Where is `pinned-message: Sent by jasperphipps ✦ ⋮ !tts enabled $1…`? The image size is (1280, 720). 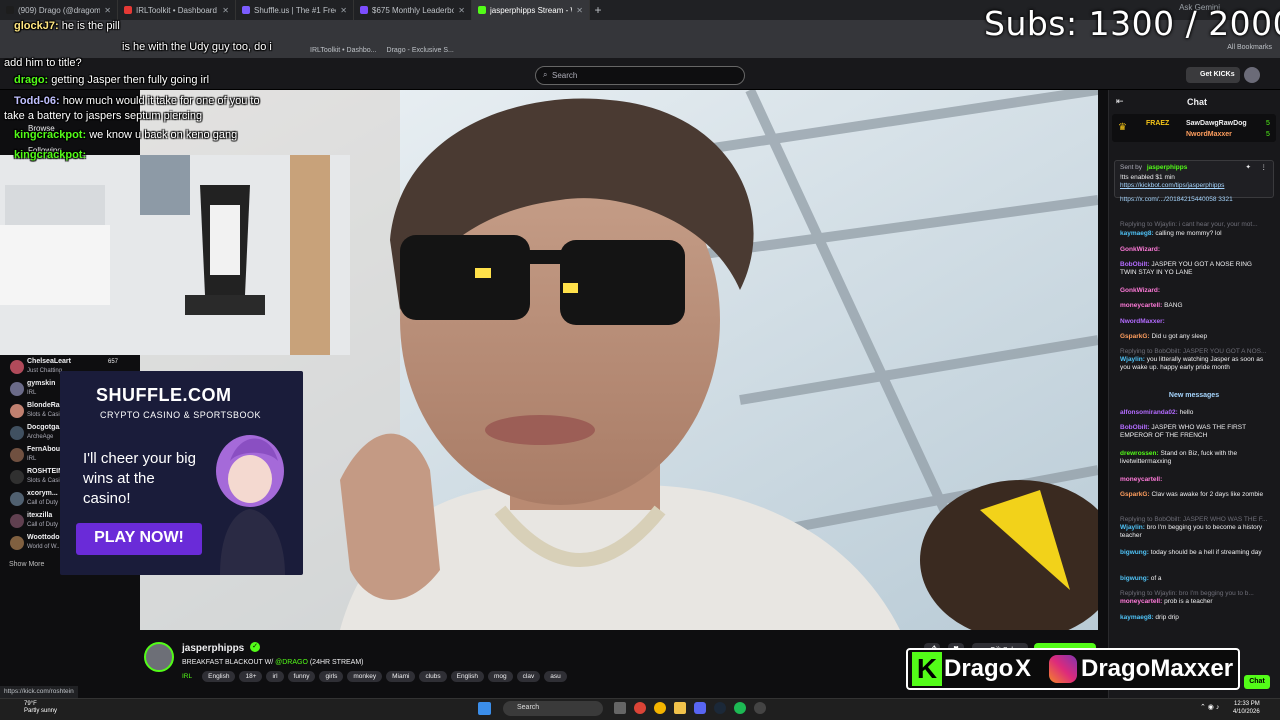
pinned-message: Sent by jasperphipps ✦ ⋮ !tts enabled $1… is located at coordinates (1194, 179).